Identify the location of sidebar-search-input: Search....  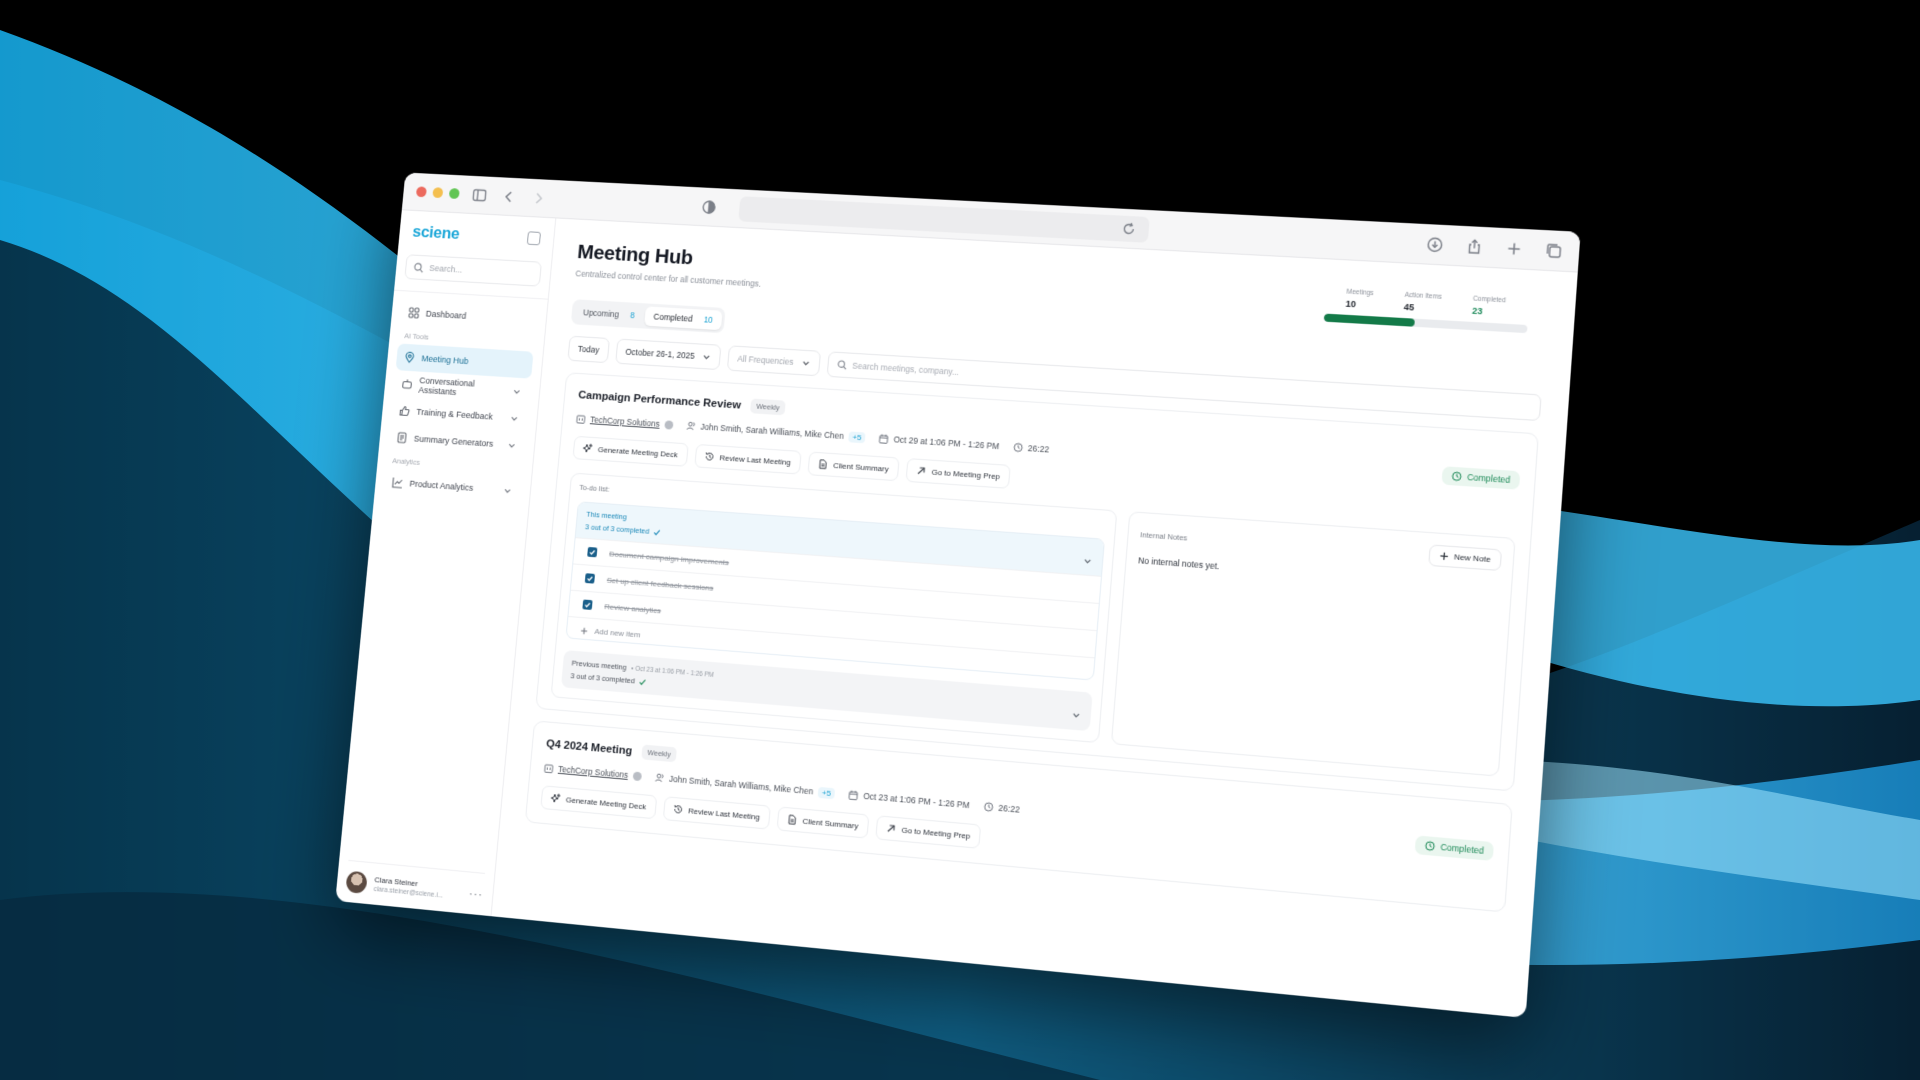
(473, 270).